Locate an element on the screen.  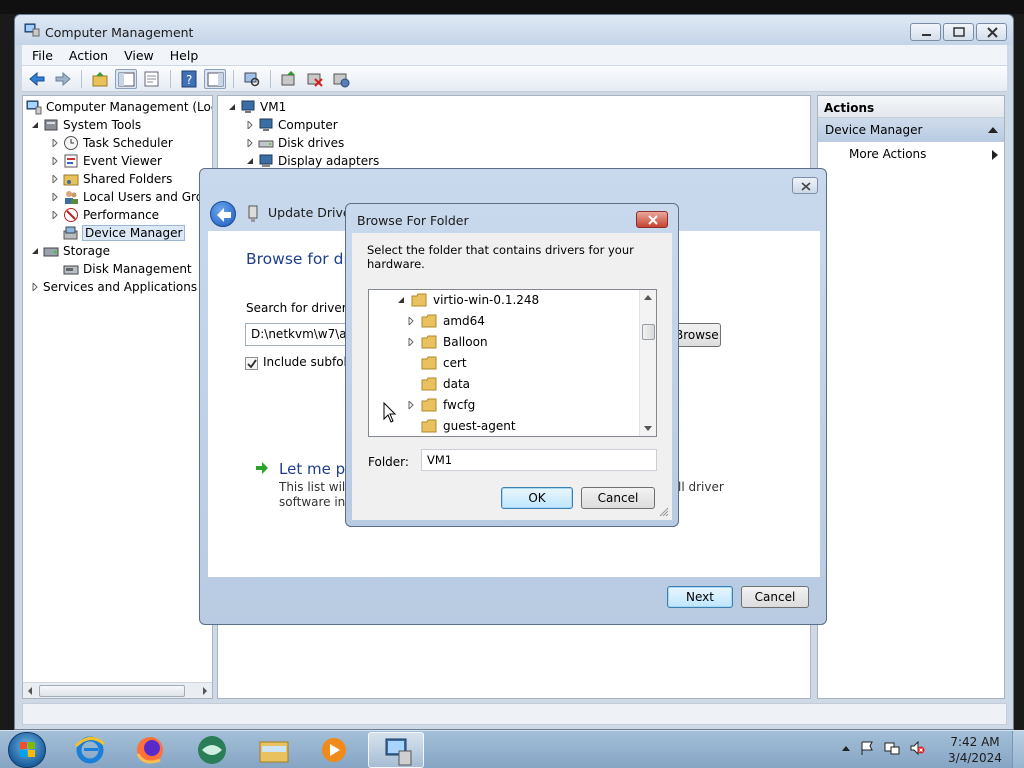
tree-item-local-users: Local Users and Group is located at coordinates (131, 197).